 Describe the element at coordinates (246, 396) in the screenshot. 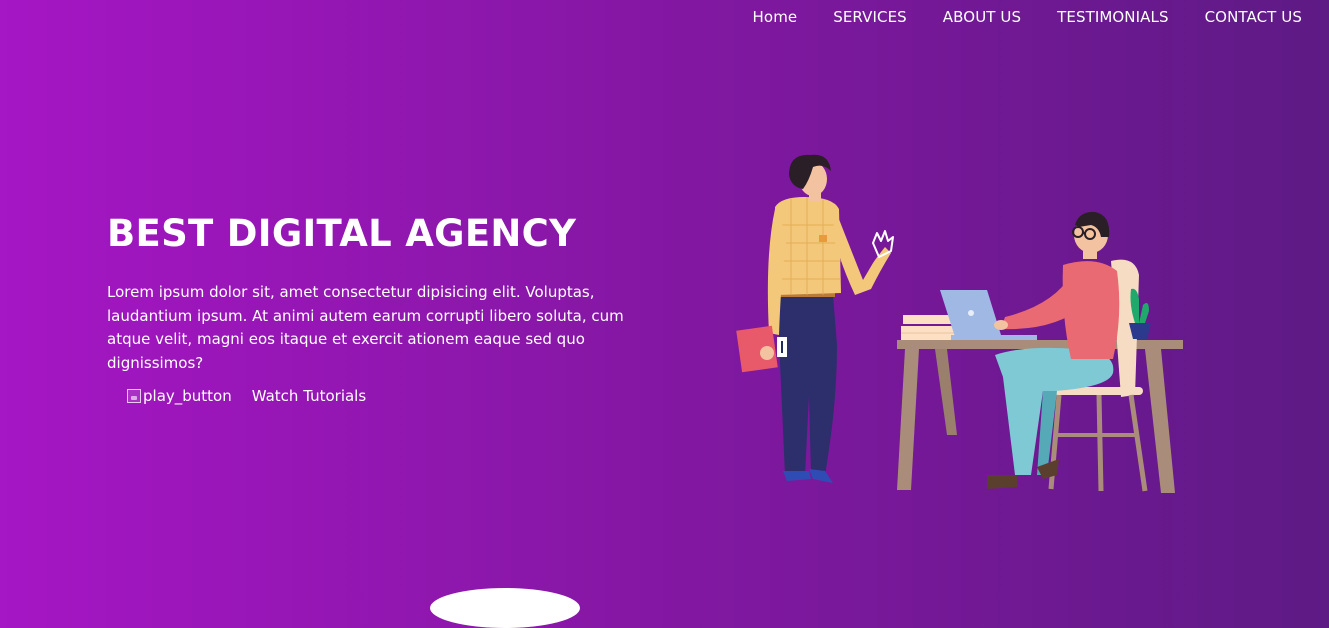

I see `cta-row: play_button Watch Tutorials` at that location.